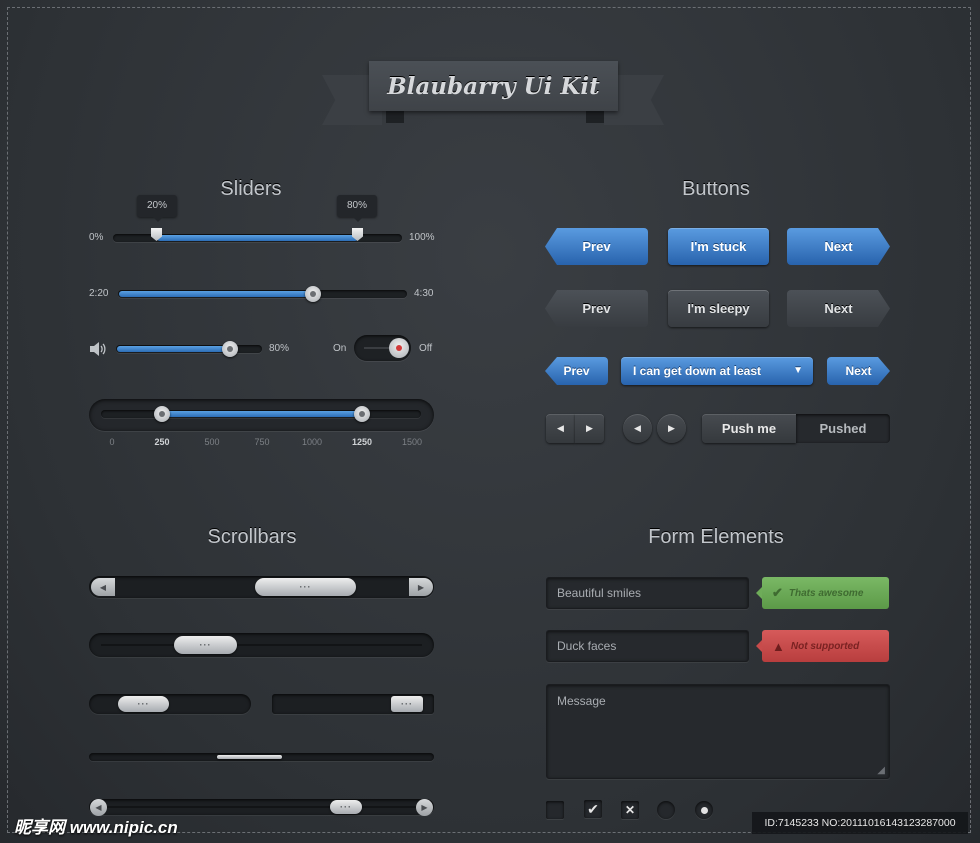  I want to click on success-message: ✔ Thats awesome, so click(822, 593).